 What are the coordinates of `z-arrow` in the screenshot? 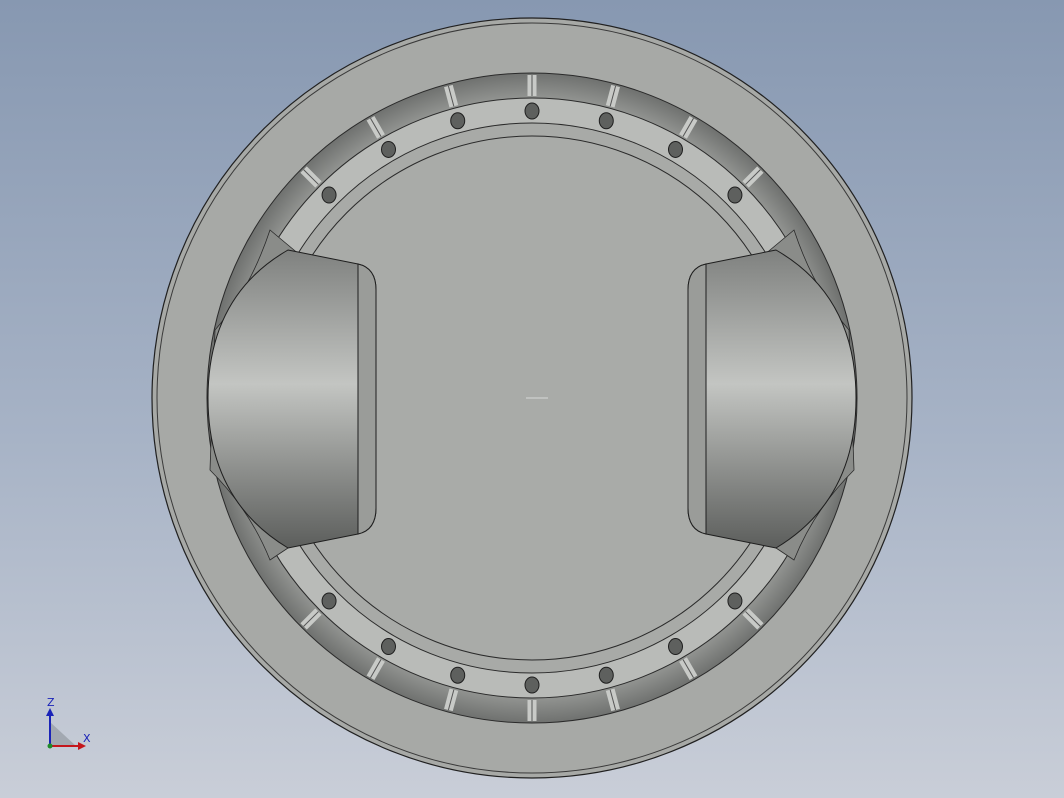 It's located at (50, 712).